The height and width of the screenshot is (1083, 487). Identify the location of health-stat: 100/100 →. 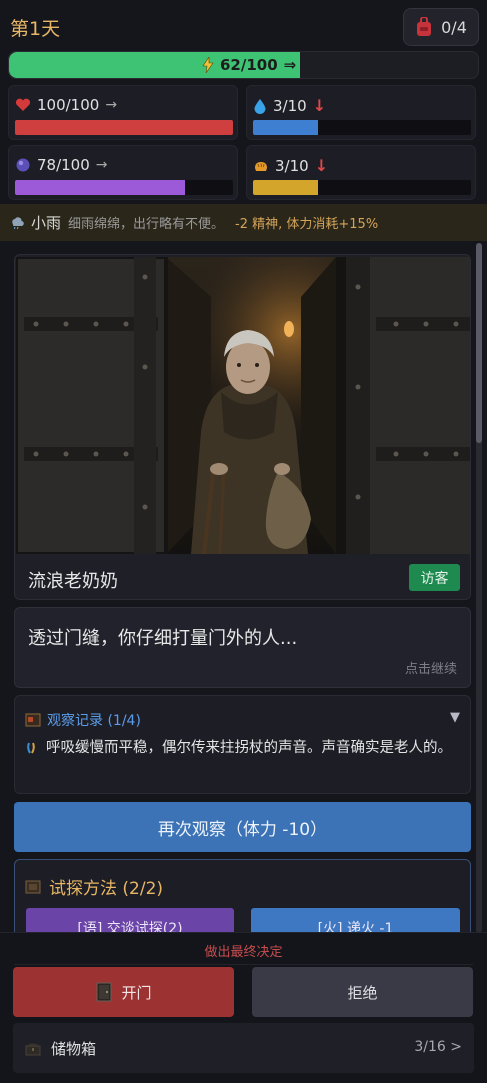
(123, 112).